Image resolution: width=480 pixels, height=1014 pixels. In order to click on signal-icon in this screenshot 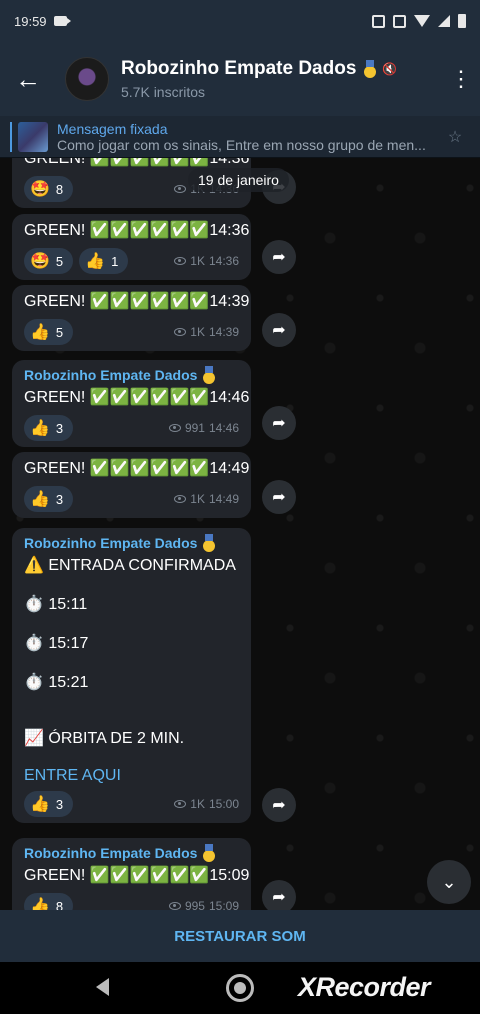, I will do `click(444, 21)`.